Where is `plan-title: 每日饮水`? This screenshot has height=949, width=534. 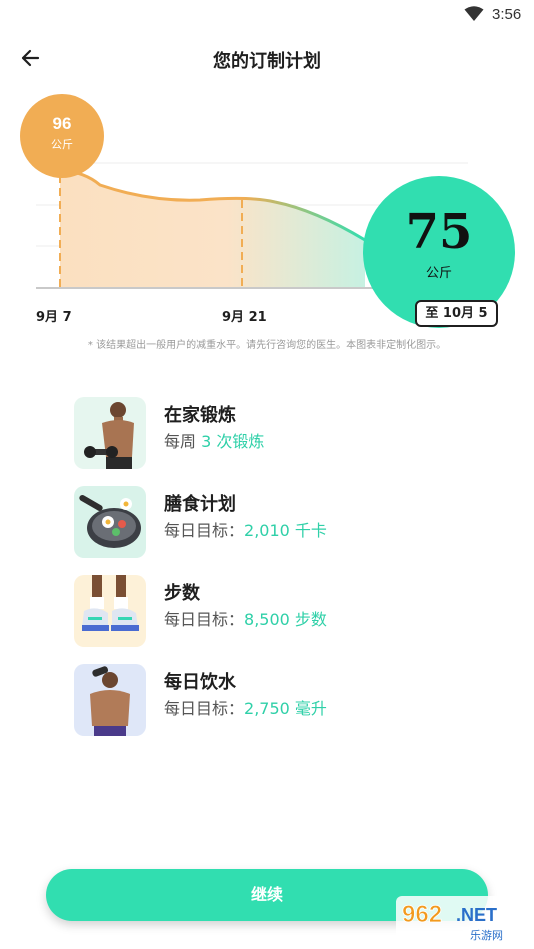
plan-title: 每日饮水 is located at coordinates (200, 682).